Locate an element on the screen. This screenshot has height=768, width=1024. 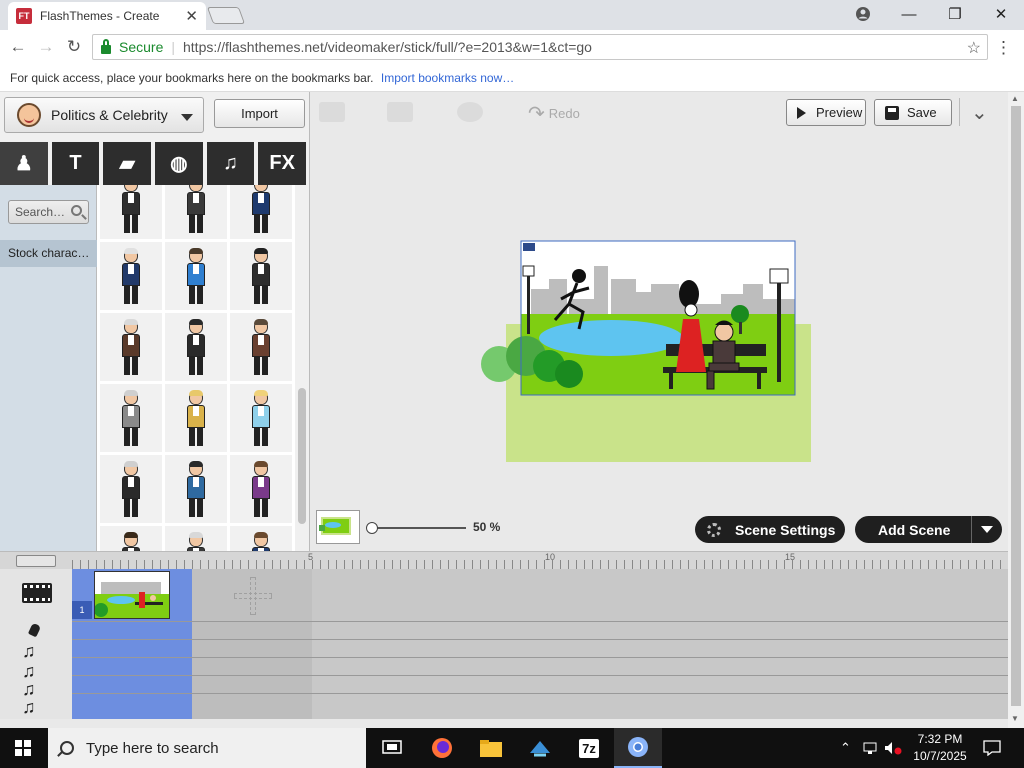
scene-thumbnail is located at coordinates (132, 595).